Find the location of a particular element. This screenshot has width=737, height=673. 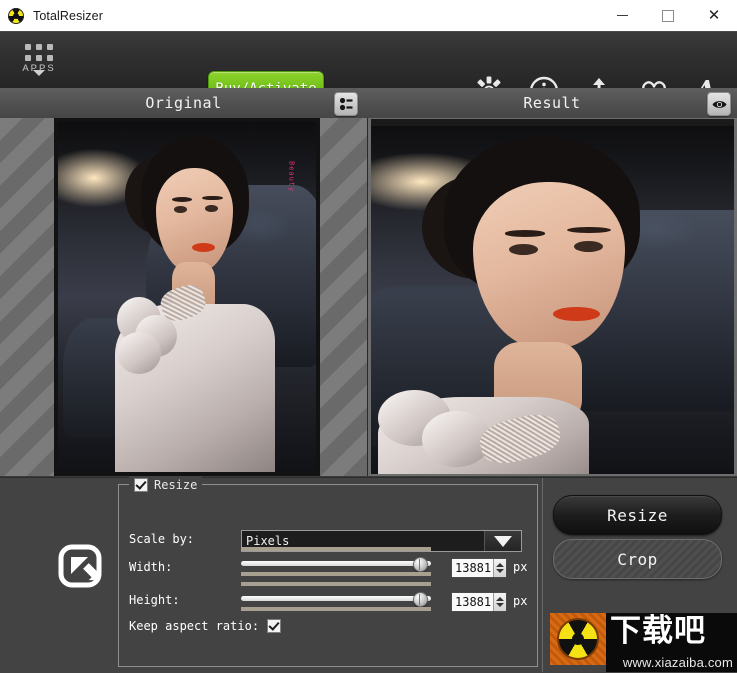

site-watermark: 下载吧 www.xiazaiba.com is located at coordinates (643, 642).